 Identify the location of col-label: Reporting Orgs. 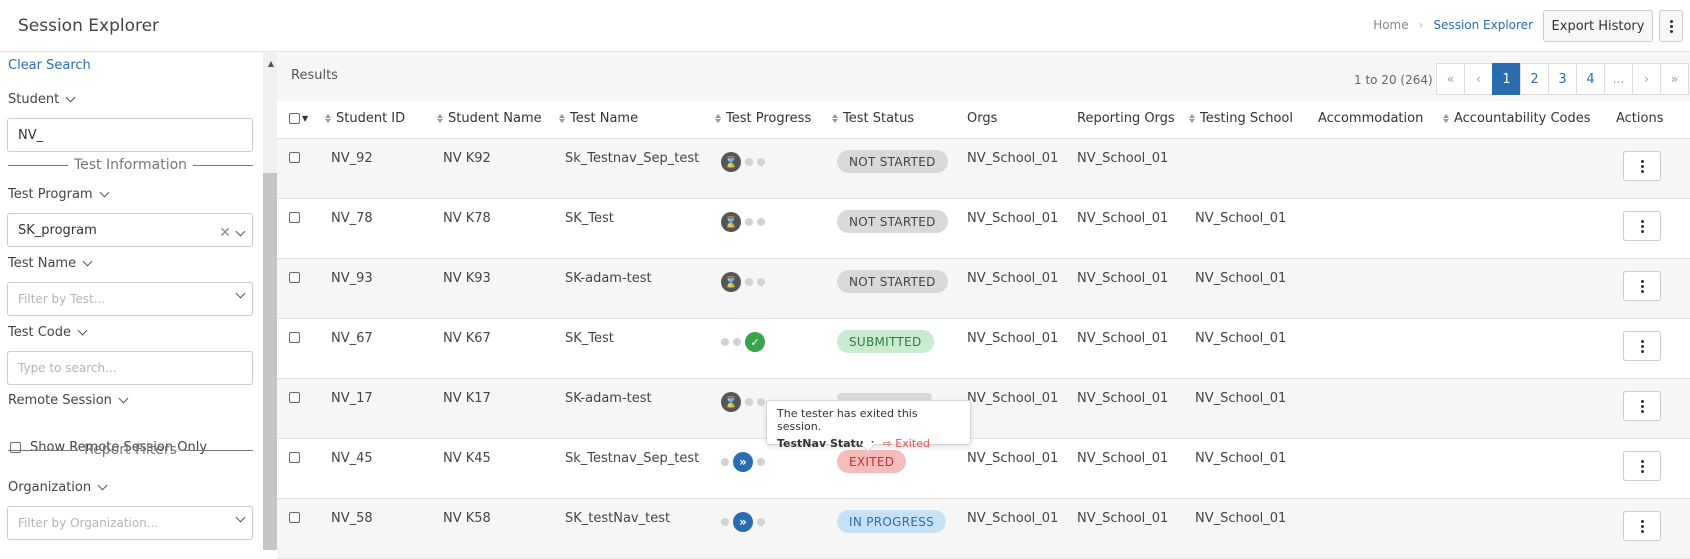
(1126, 118).